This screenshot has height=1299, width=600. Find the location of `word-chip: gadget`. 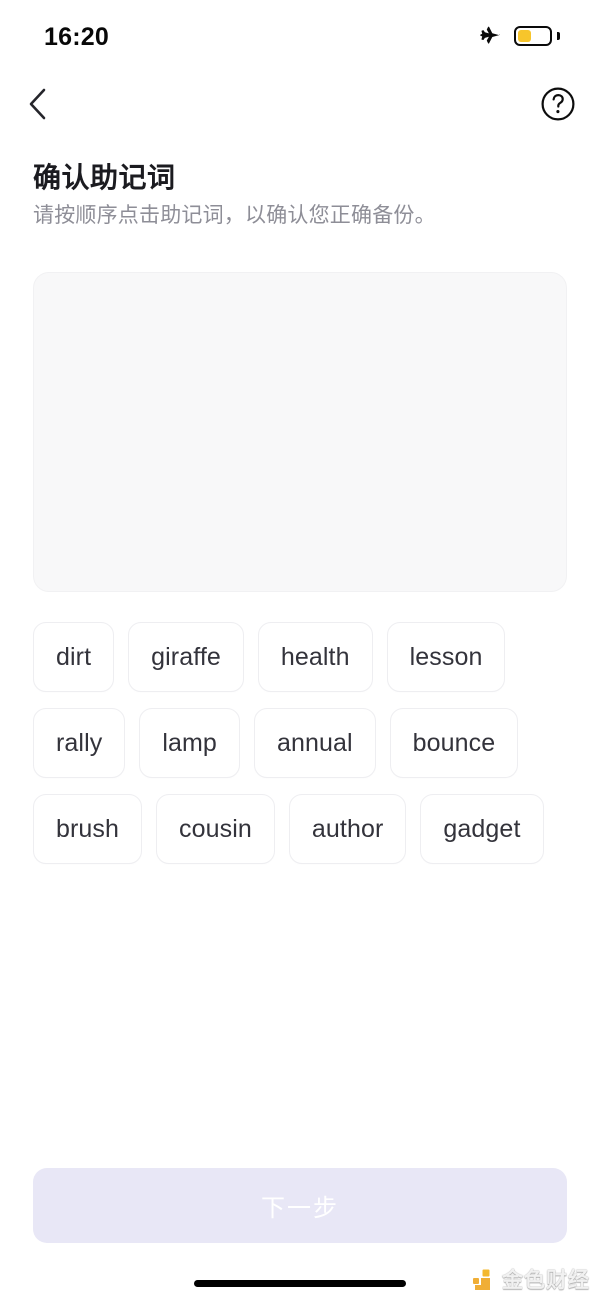

word-chip: gadget is located at coordinates (482, 829).